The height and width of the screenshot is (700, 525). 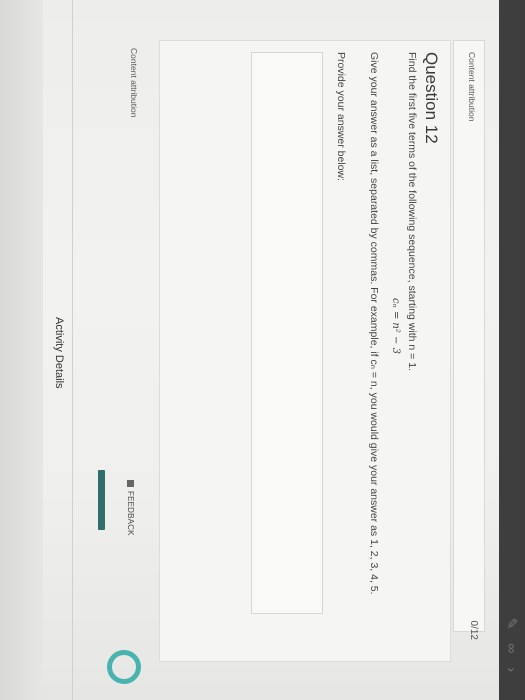 What do you see at coordinates (512, 350) in the screenshot?
I see `top-strip: ✎ ∞ ›` at bounding box center [512, 350].